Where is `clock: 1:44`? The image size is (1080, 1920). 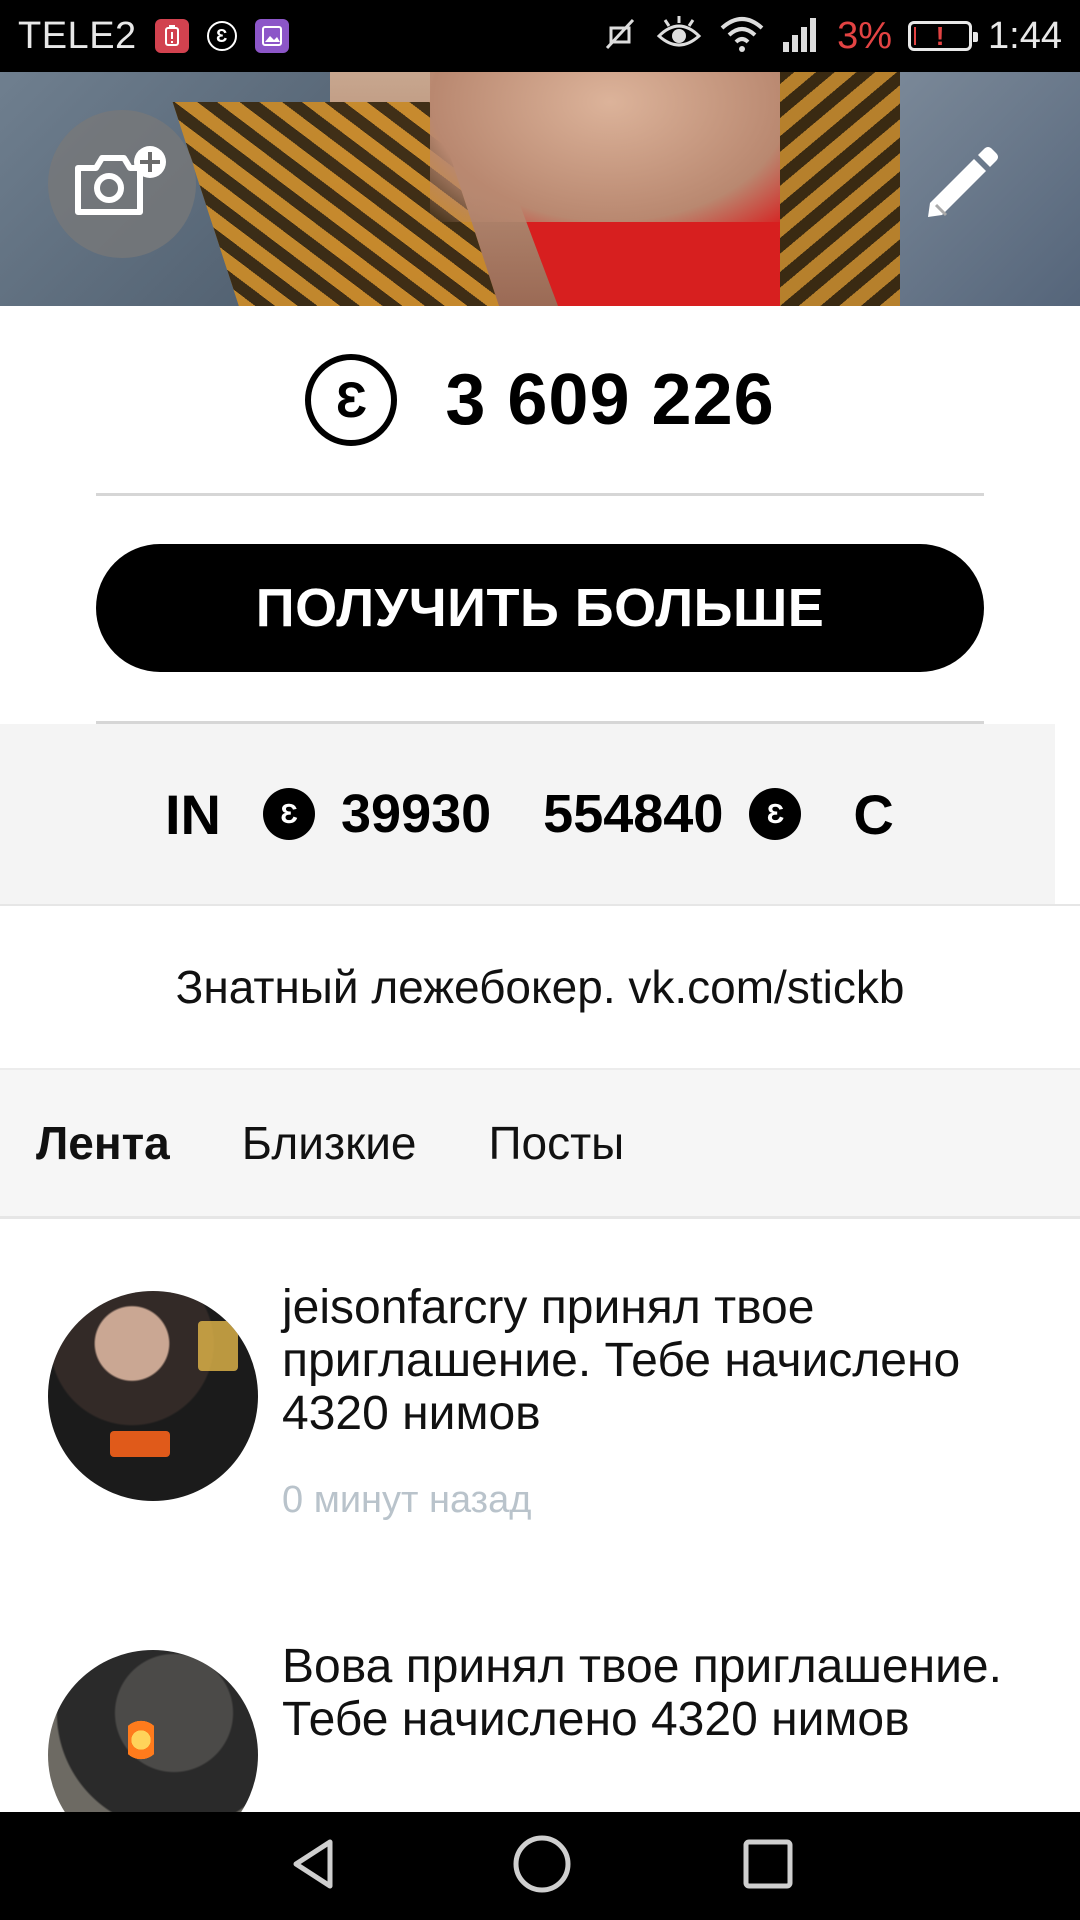 clock: 1:44 is located at coordinates (1025, 35).